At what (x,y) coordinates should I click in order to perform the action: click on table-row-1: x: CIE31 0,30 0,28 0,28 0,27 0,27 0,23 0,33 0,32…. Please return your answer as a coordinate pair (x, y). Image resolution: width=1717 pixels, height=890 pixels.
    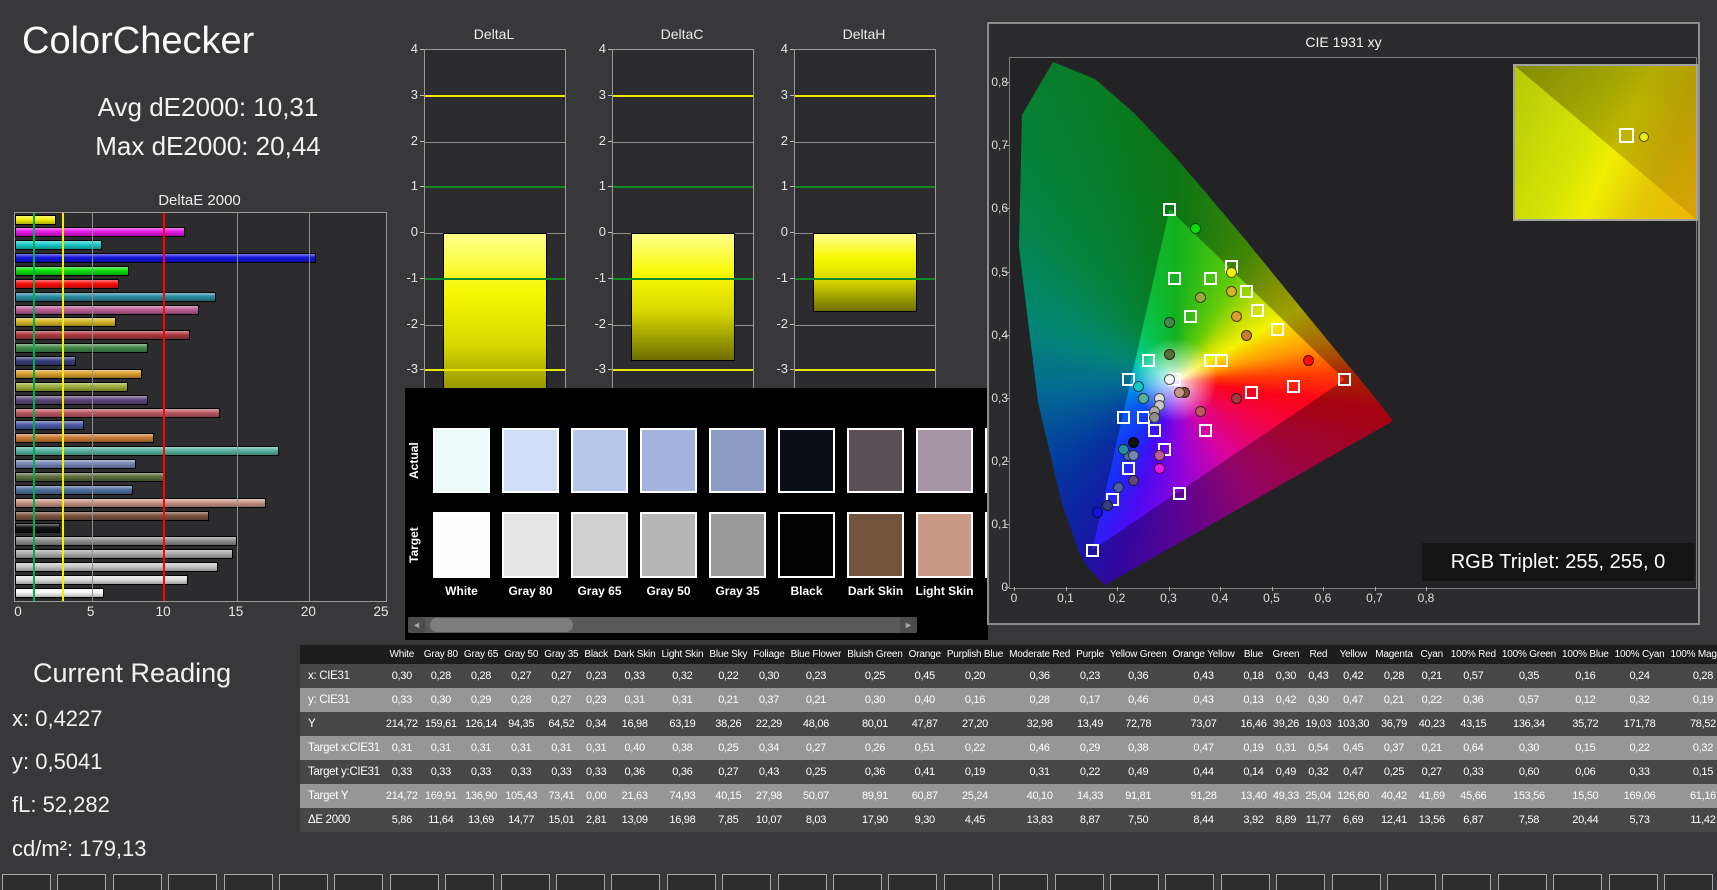
    Looking at the image, I should click on (1008, 676).